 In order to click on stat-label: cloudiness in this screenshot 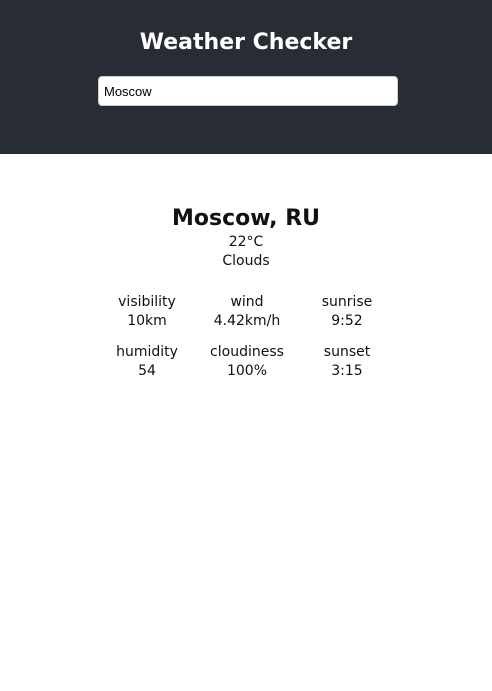, I will do `click(247, 352)`.